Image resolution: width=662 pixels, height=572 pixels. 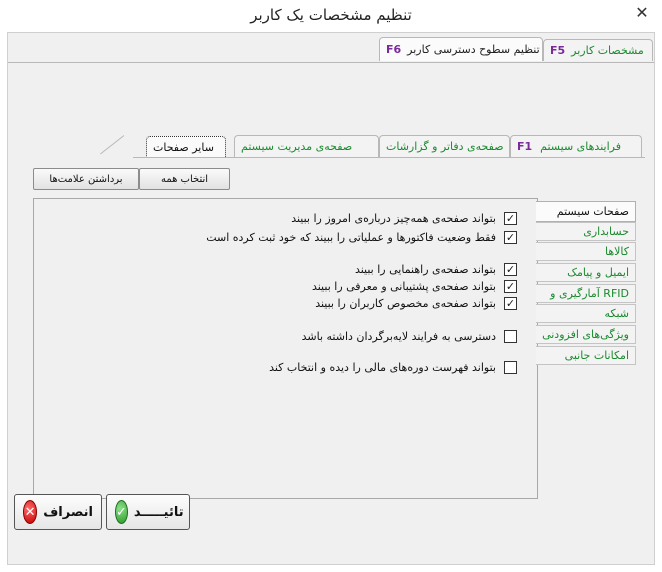 What do you see at coordinates (158, 512) in the screenshot?
I see `confirm-label: تائیـــــد` at bounding box center [158, 512].